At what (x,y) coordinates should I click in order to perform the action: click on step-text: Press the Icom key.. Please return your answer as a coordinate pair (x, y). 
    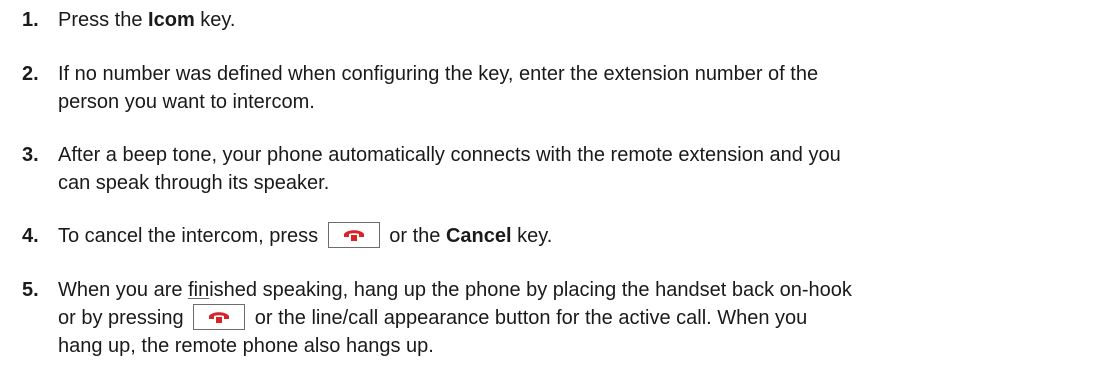
    Looking at the image, I should click on (147, 20).